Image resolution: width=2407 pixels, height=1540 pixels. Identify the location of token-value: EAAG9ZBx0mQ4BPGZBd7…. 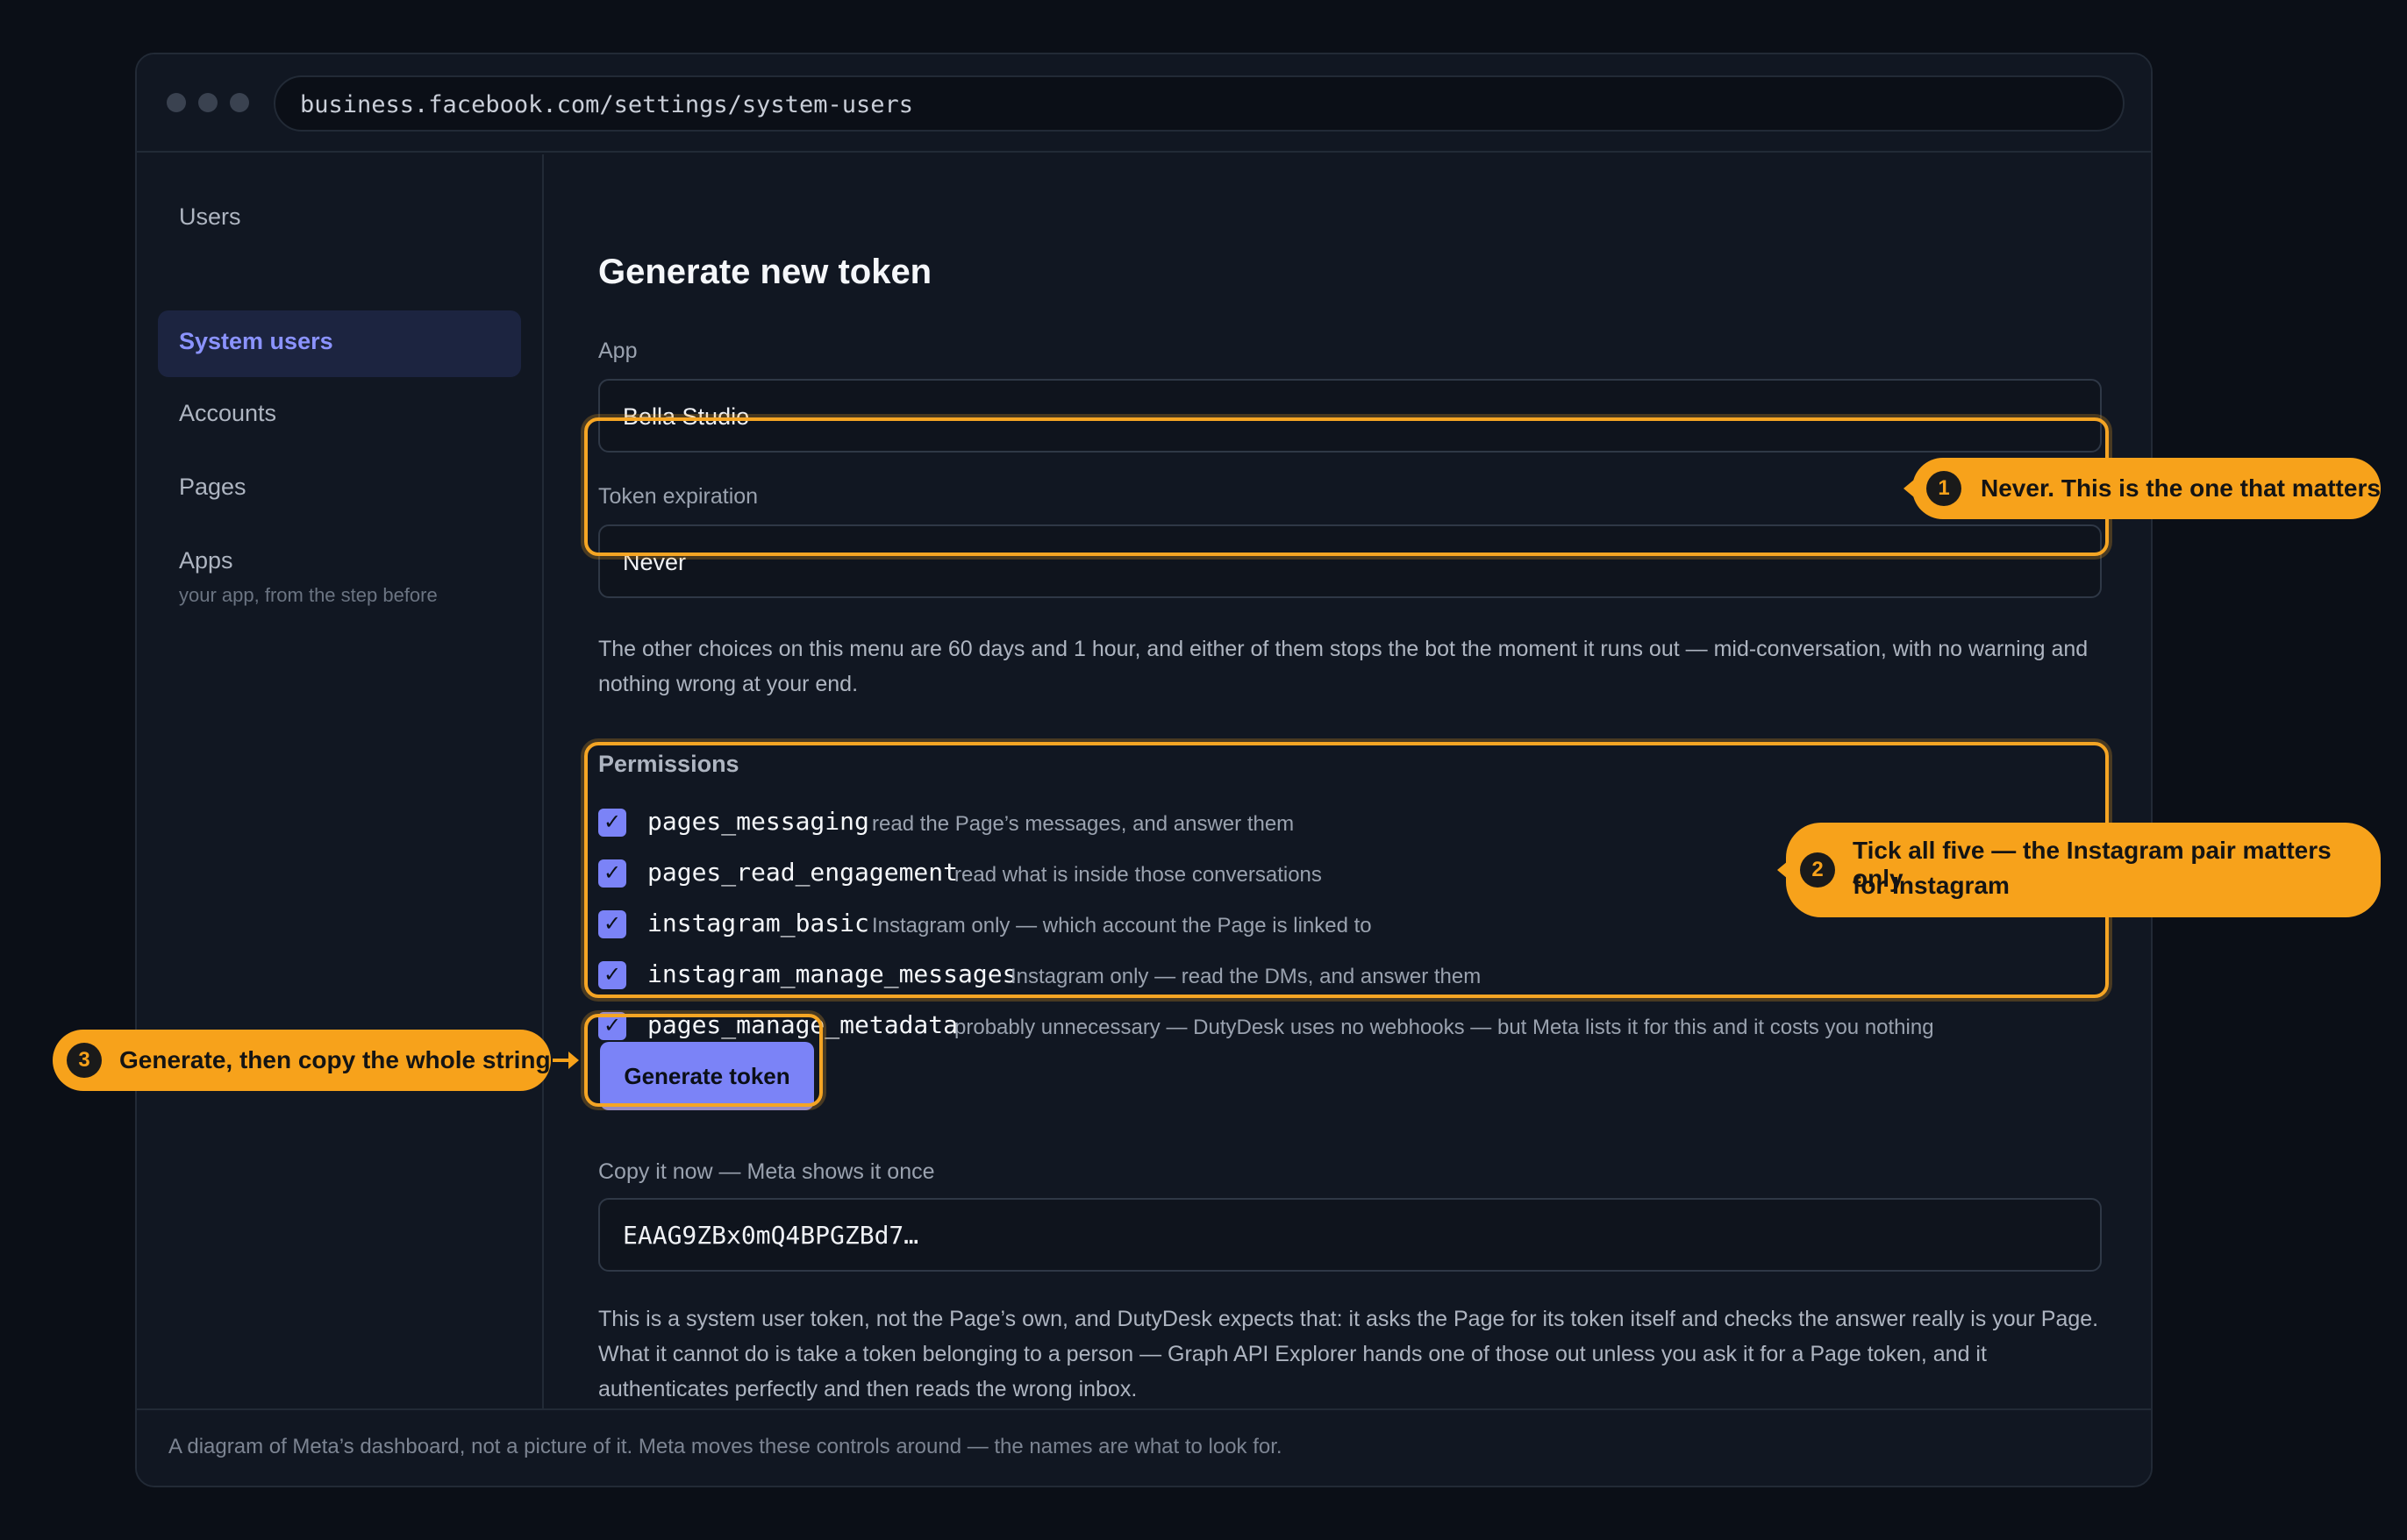
(771, 1235).